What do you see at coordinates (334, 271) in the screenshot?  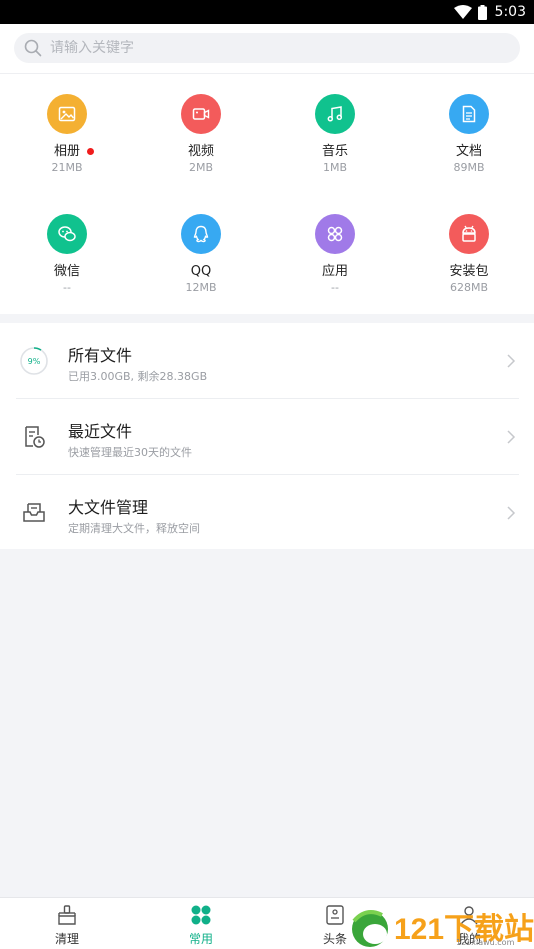 I see `category-name: 应用` at bounding box center [334, 271].